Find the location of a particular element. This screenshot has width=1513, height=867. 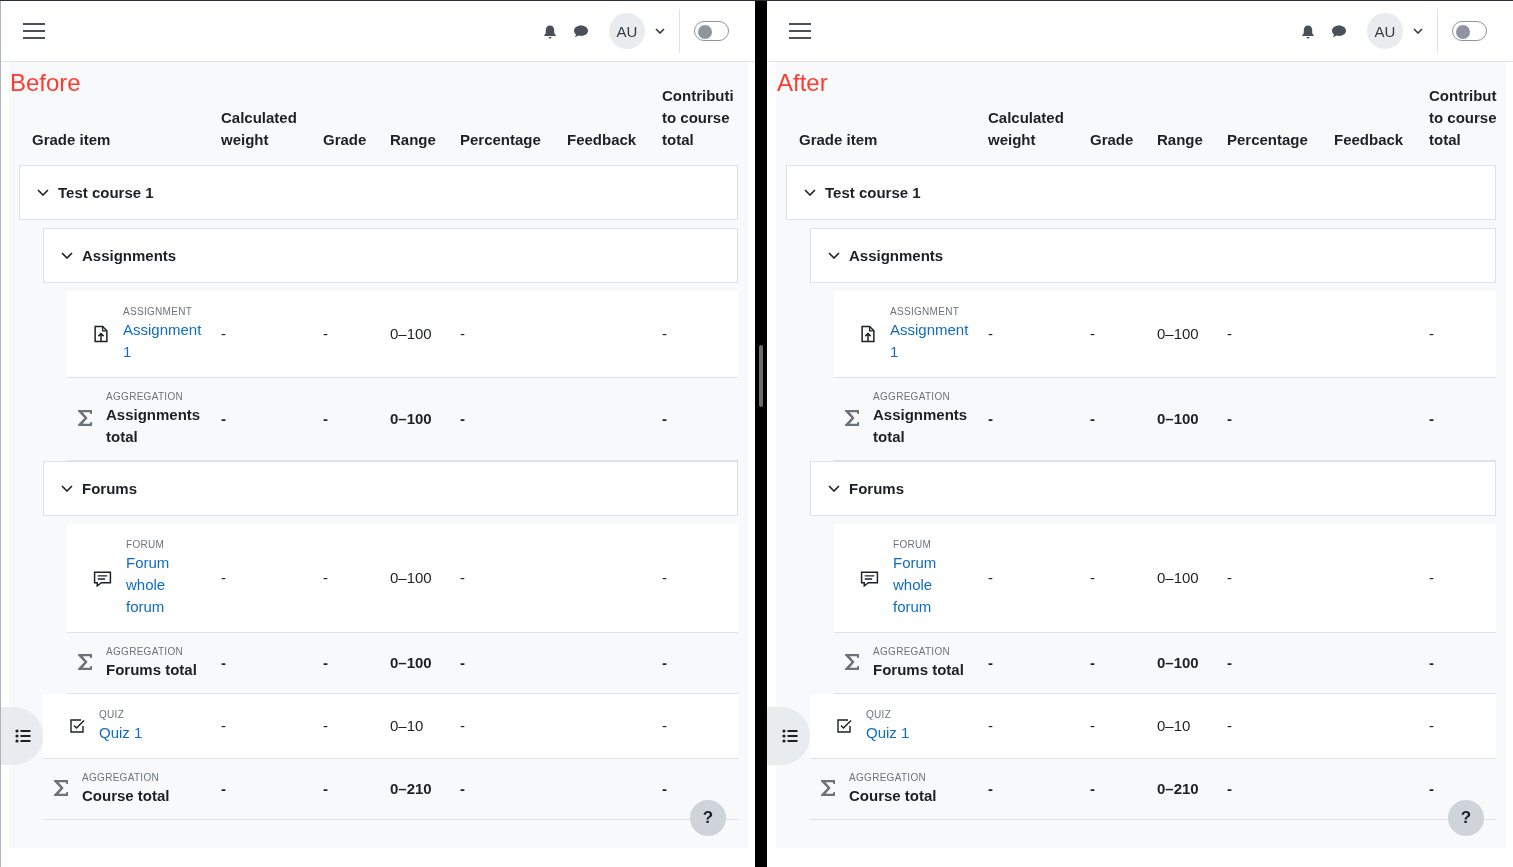

menu-icon is located at coordinates (34, 31).